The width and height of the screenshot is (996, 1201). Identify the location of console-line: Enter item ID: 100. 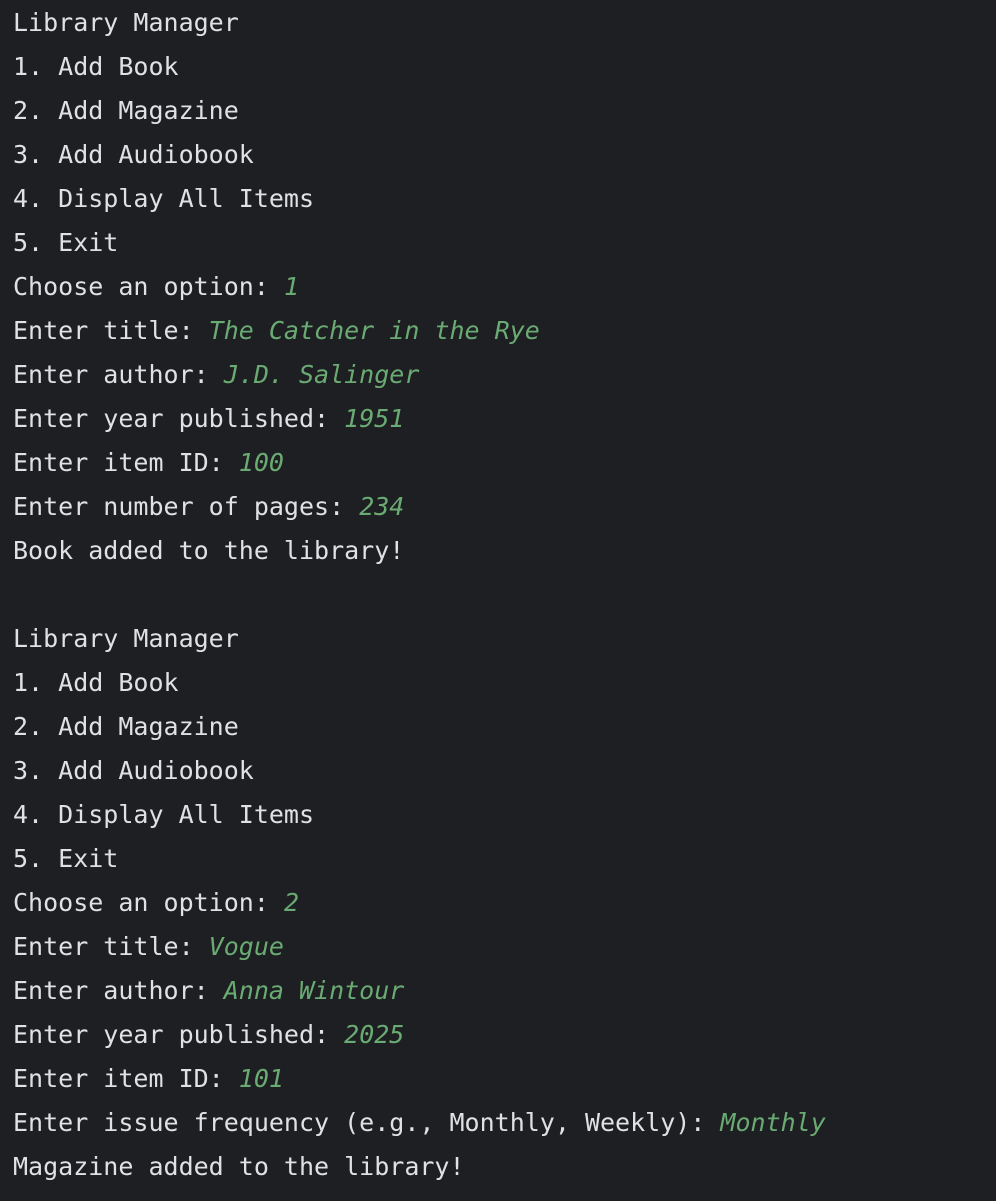
(504, 463).